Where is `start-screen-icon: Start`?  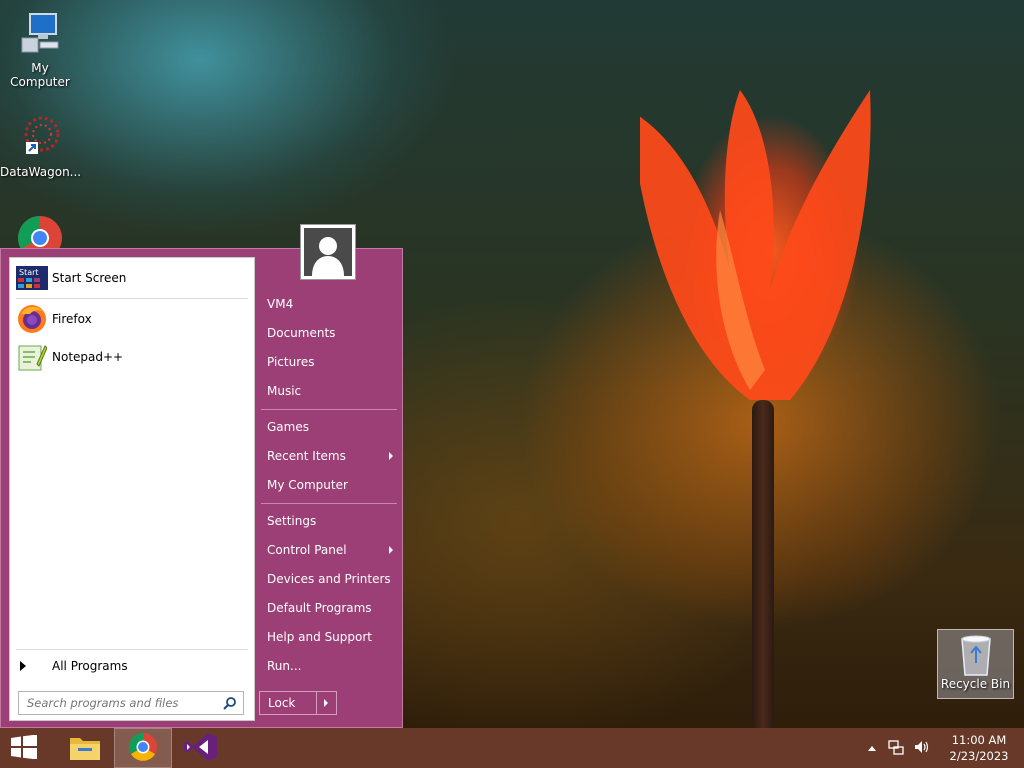
start-screen-icon: Start is located at coordinates (32, 278).